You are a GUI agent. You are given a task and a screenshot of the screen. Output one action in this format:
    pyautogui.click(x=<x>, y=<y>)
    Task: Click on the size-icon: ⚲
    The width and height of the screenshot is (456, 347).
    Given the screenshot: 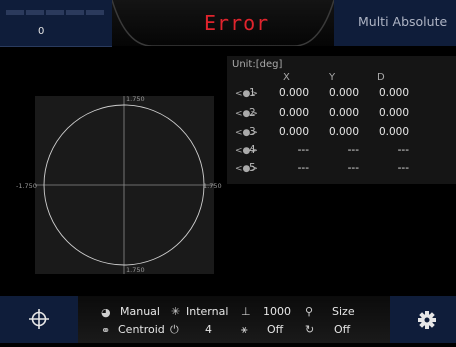 What is the action you would take?
    pyautogui.click(x=309, y=311)
    